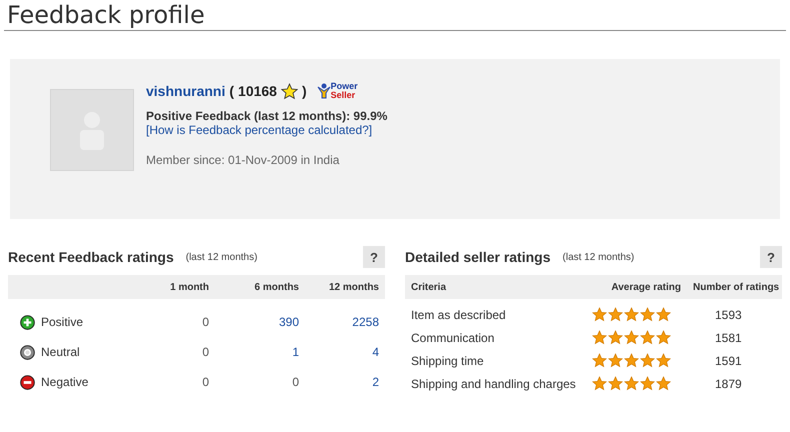 The height and width of the screenshot is (432, 790). Describe the element at coordinates (458, 315) in the screenshot. I see `criteria-label: Item as described` at that location.